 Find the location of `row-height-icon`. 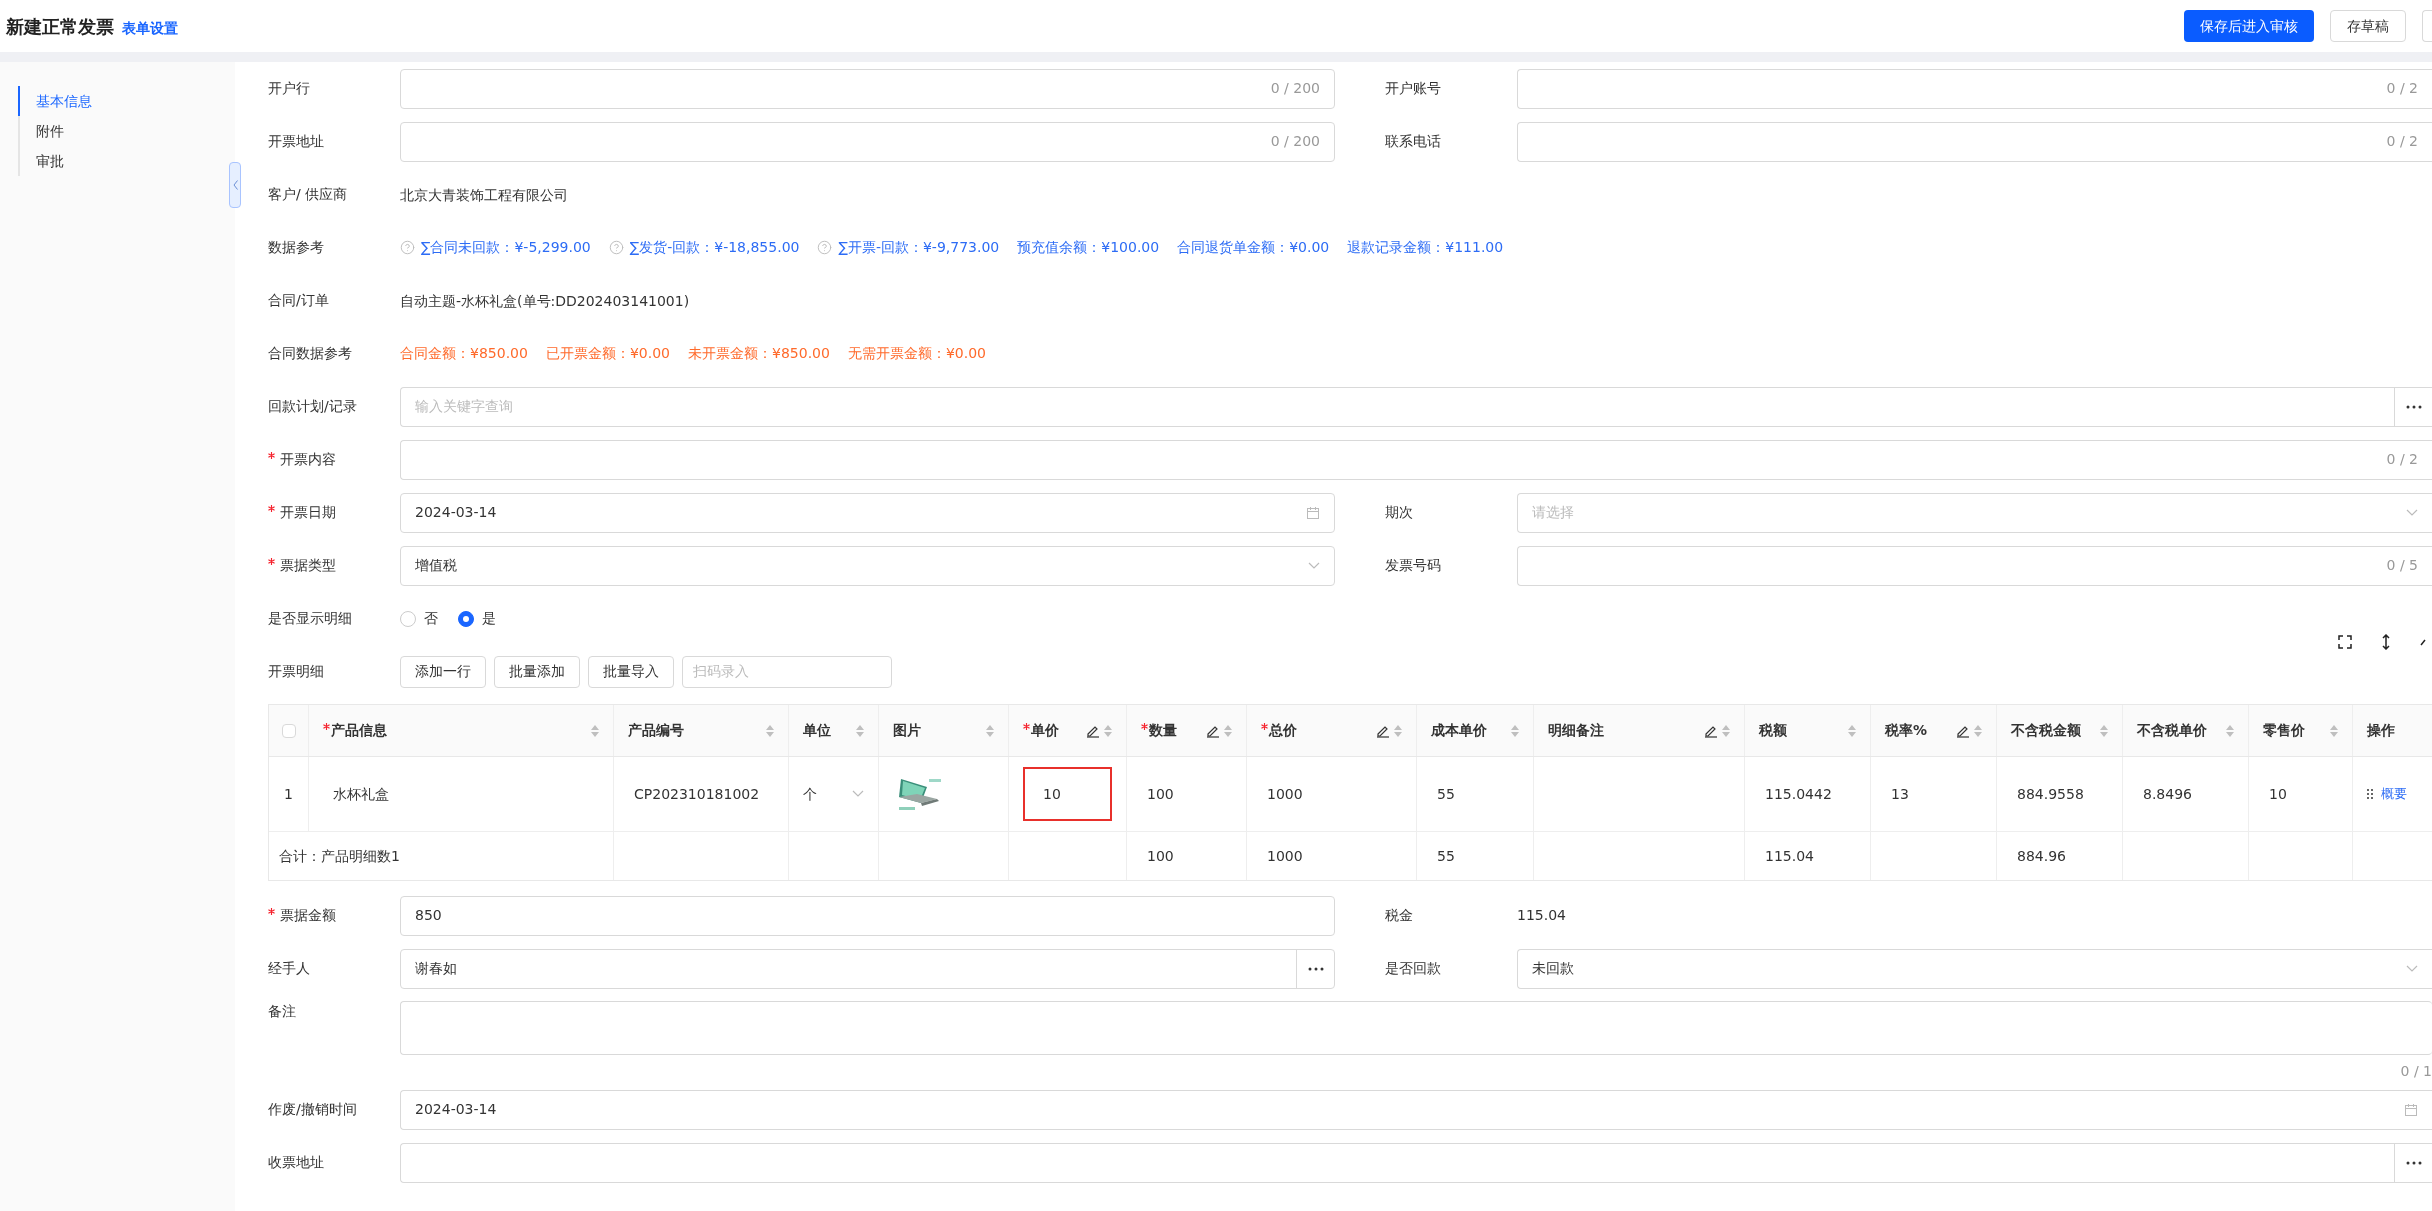

row-height-icon is located at coordinates (2386, 642).